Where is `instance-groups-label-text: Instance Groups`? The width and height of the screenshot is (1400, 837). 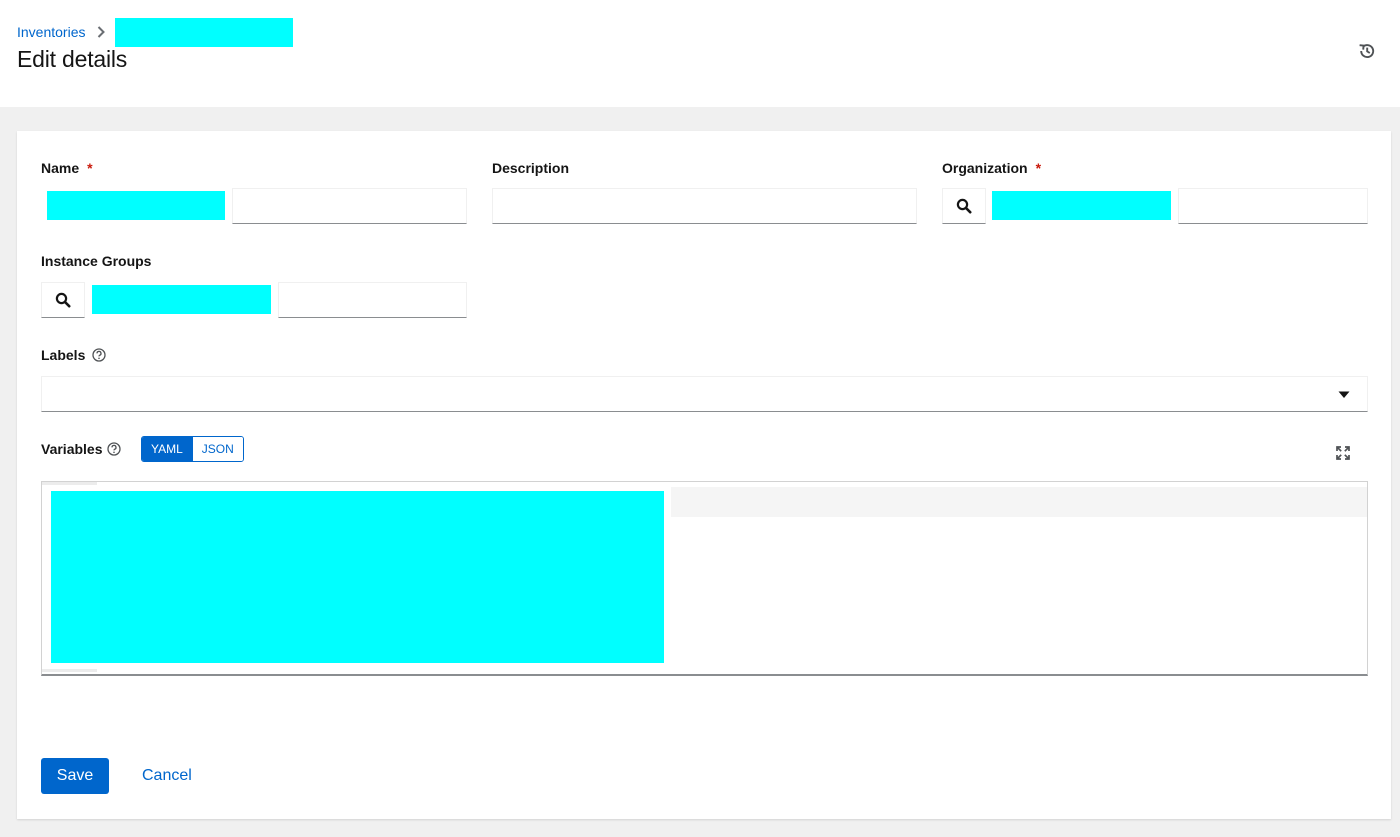 instance-groups-label-text: Instance Groups is located at coordinates (96, 261).